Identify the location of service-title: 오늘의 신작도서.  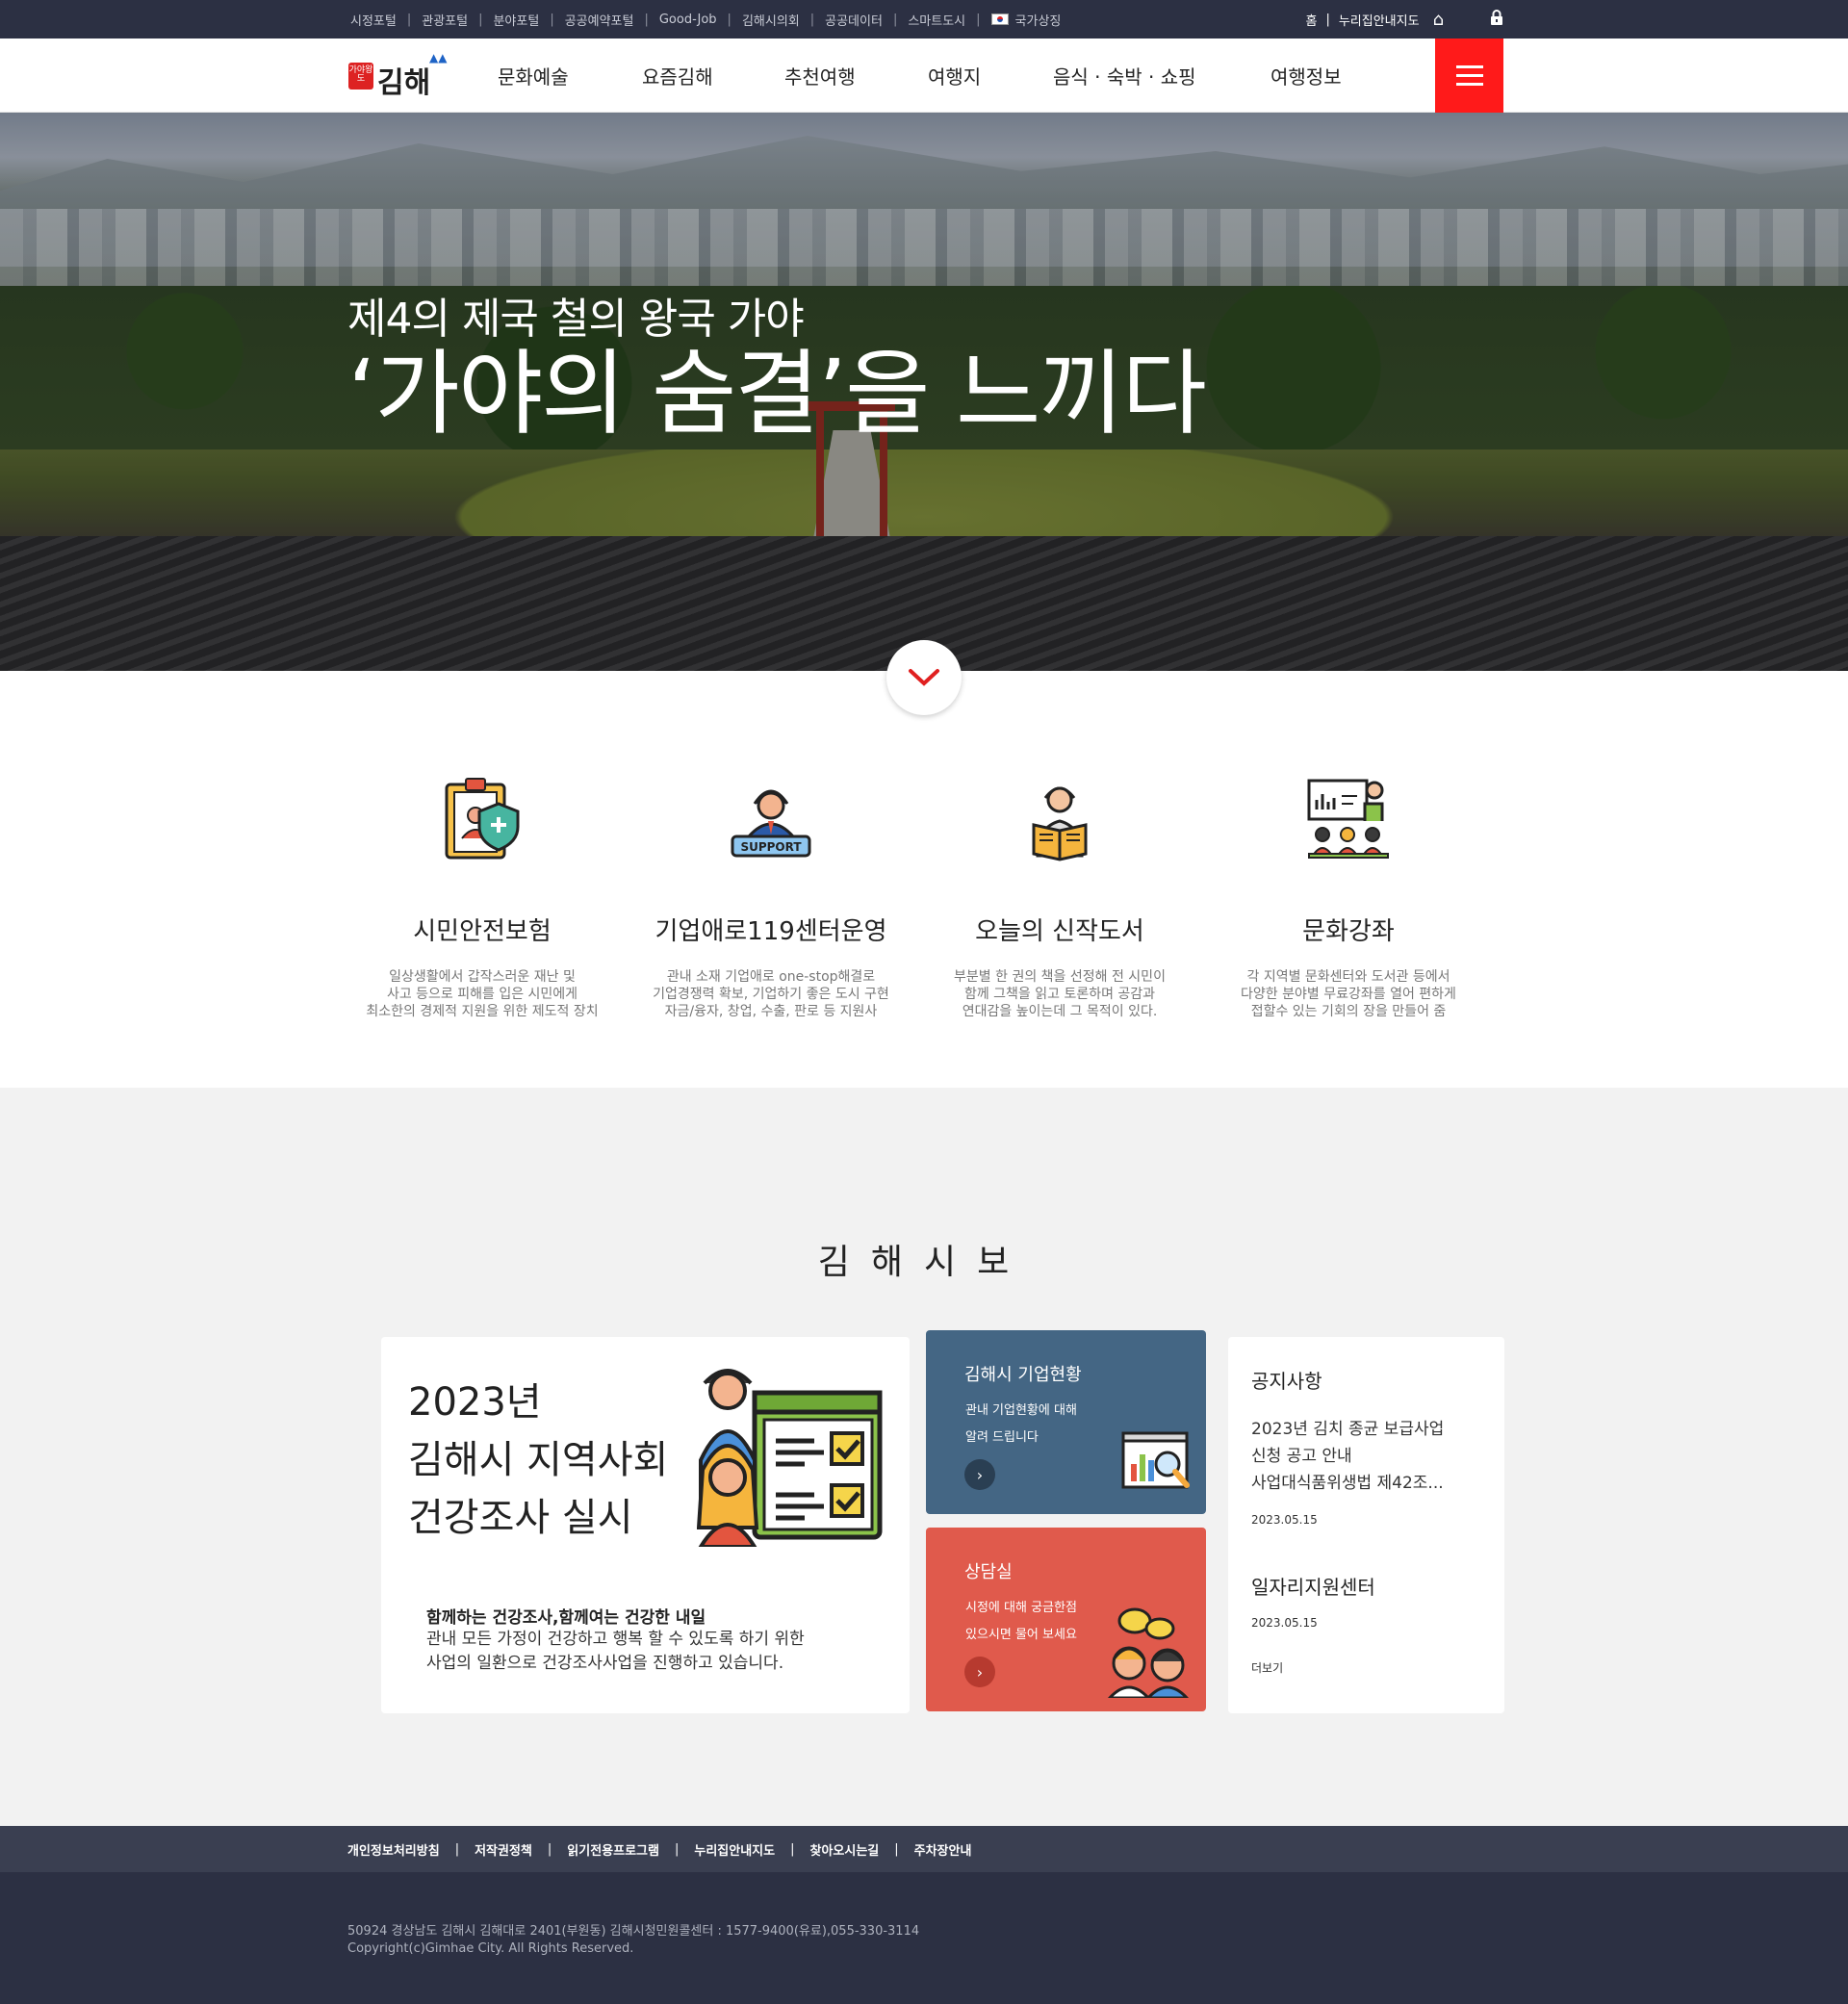
(1059, 931).